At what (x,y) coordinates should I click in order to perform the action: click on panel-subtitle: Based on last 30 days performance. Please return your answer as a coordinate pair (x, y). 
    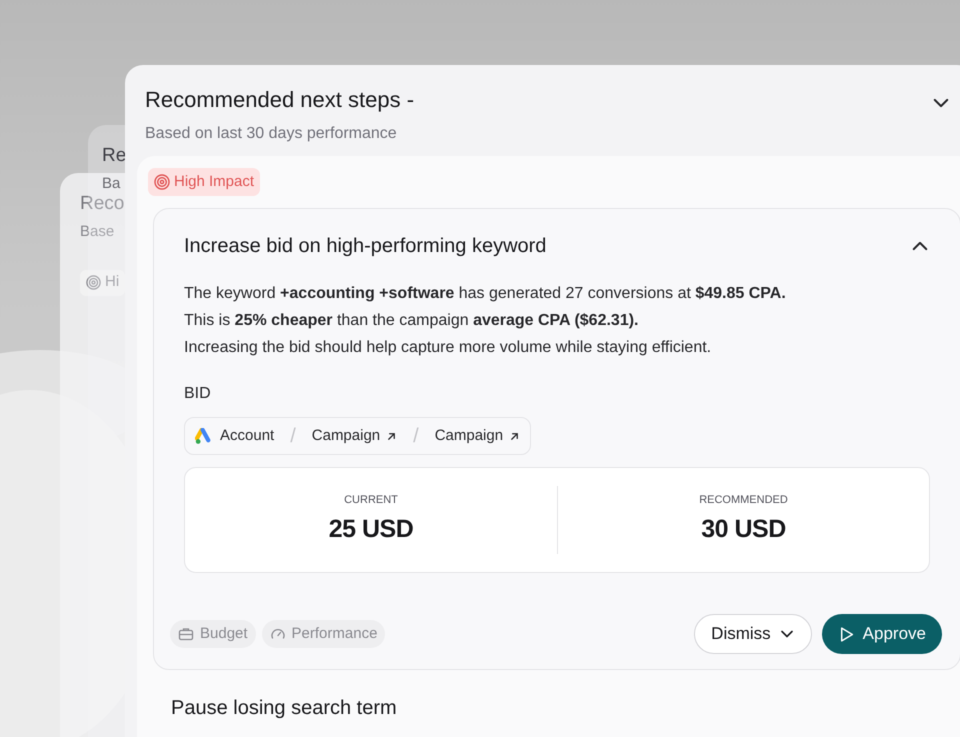
    Looking at the image, I should click on (271, 134).